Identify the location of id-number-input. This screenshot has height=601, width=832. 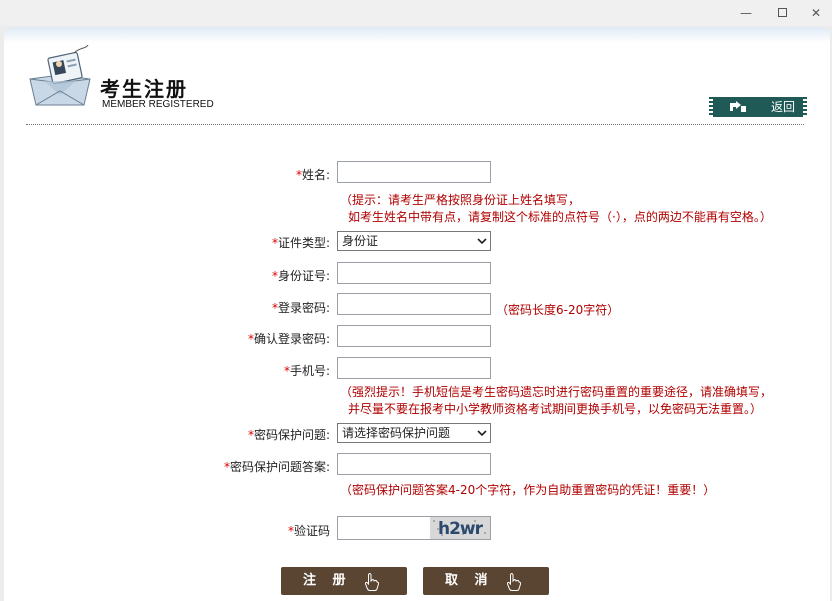
(414, 273).